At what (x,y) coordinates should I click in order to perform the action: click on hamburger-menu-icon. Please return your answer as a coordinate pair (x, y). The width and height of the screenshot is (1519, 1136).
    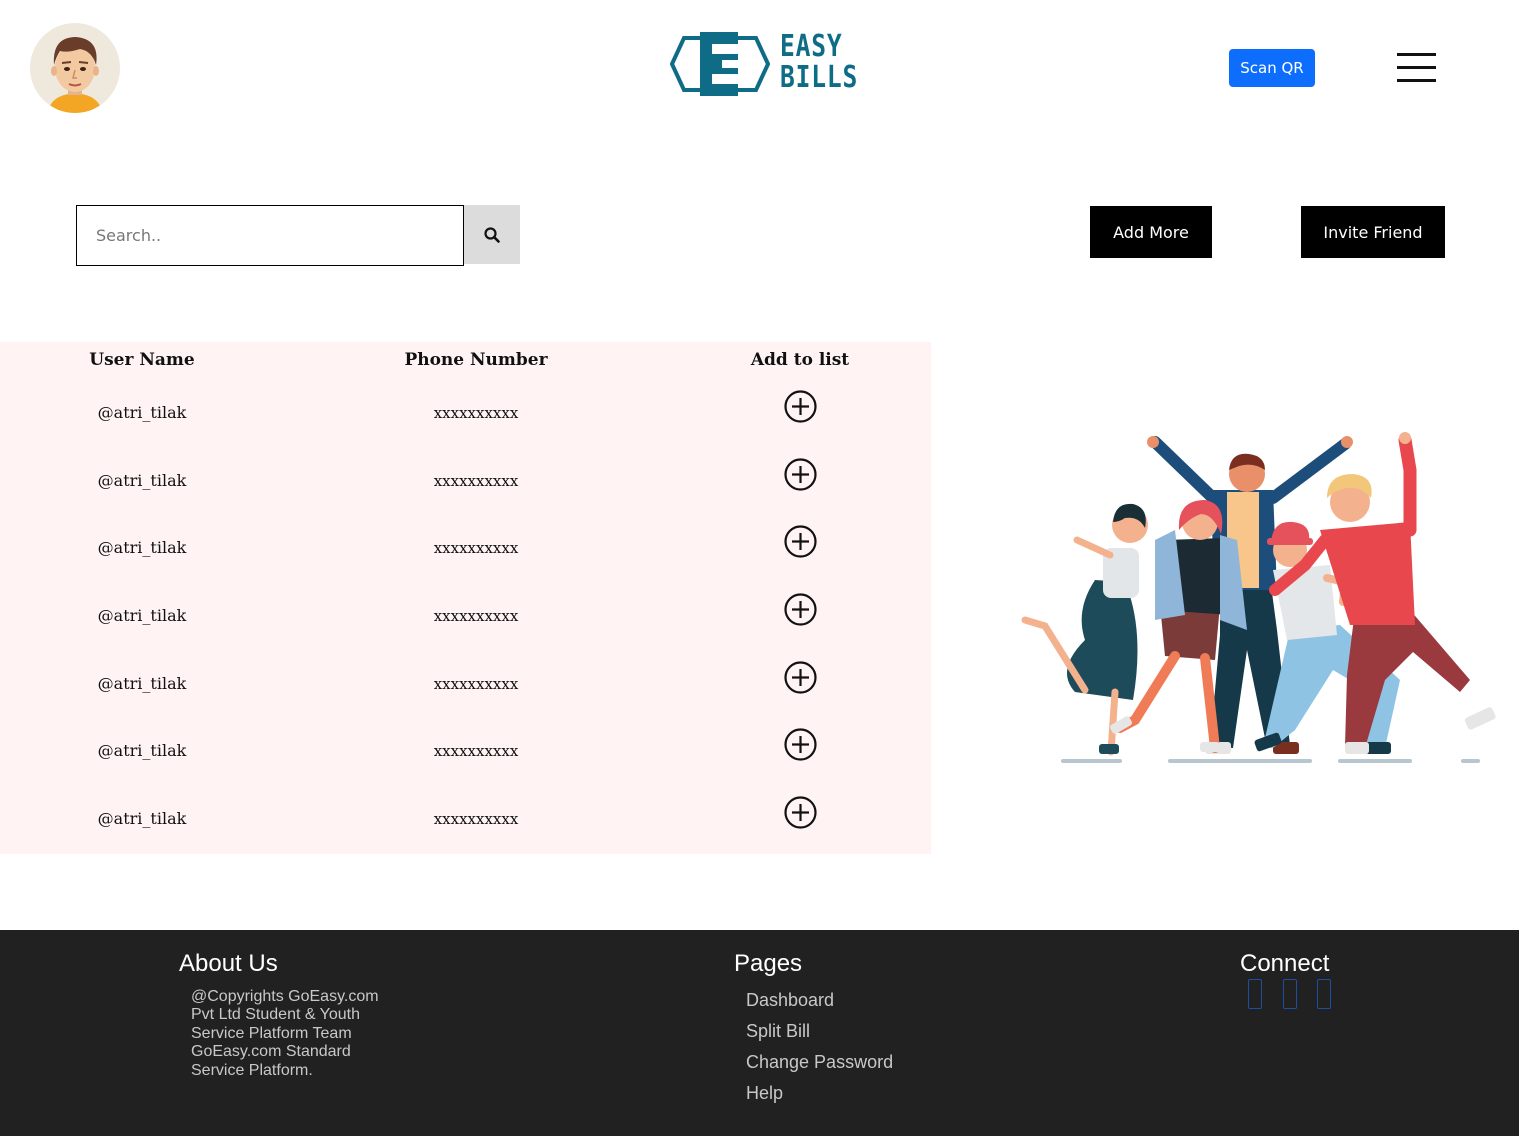
    Looking at the image, I should click on (1417, 69).